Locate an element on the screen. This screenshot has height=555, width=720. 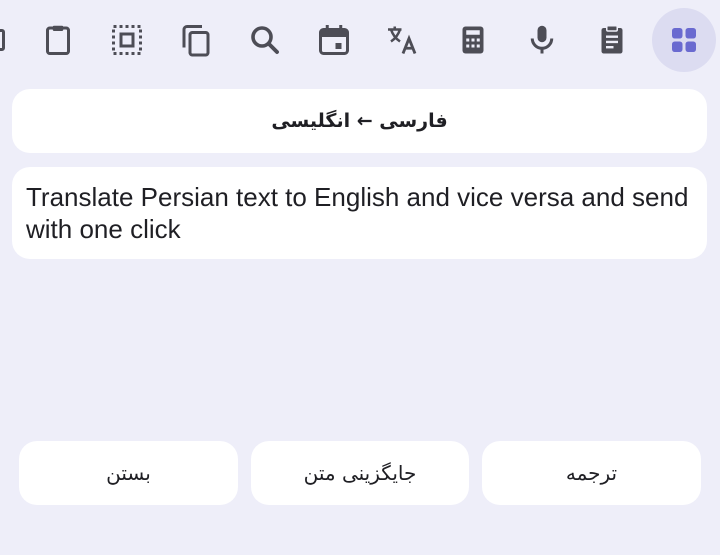
apps-grid-button is located at coordinates (684, 40).